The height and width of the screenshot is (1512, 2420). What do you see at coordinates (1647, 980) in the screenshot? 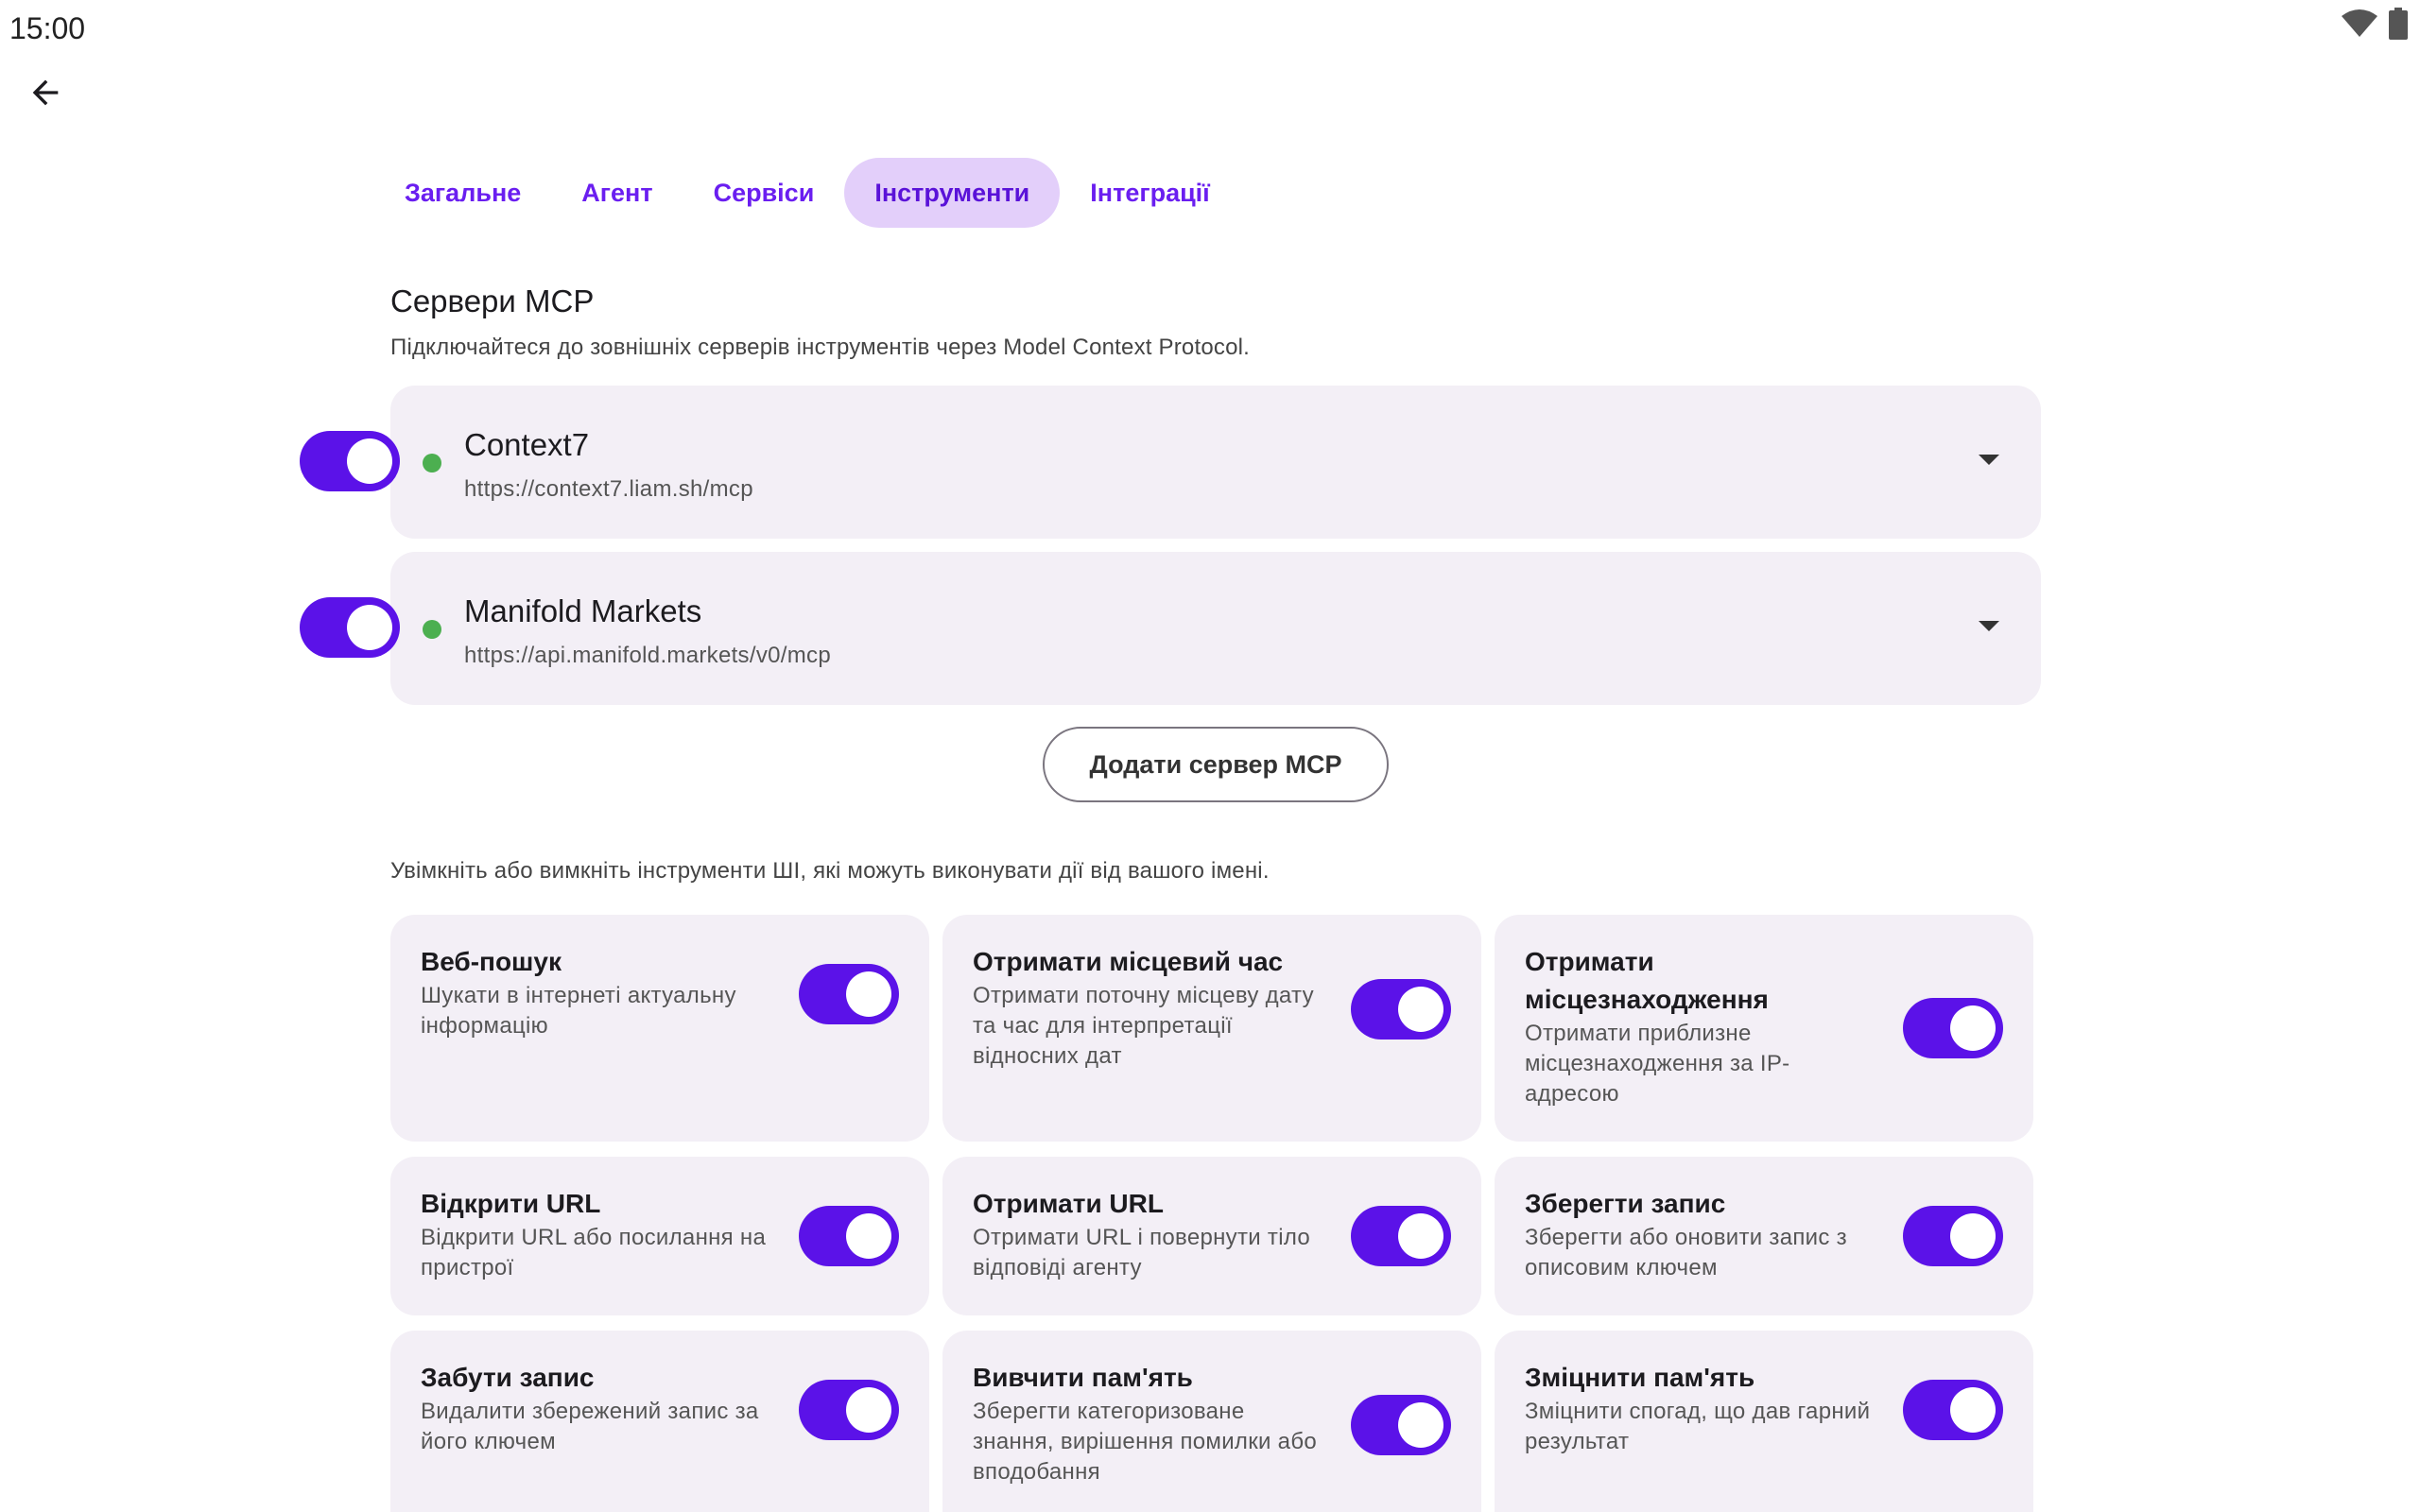
I see `tool-title: Отримати місцезнаходження` at bounding box center [1647, 980].